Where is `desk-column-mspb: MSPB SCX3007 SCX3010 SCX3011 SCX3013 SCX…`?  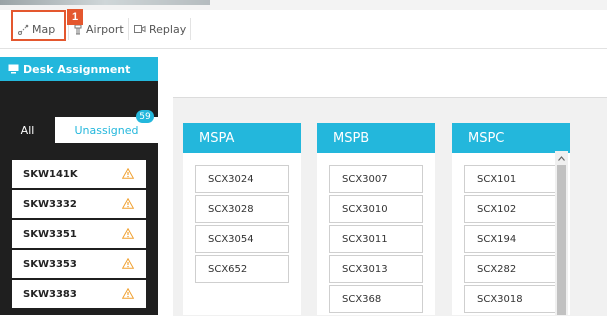
desk-column-mspb: MSPB SCX3007 SCX3010 SCX3011 SCX3013 SCX… is located at coordinates (376, 219).